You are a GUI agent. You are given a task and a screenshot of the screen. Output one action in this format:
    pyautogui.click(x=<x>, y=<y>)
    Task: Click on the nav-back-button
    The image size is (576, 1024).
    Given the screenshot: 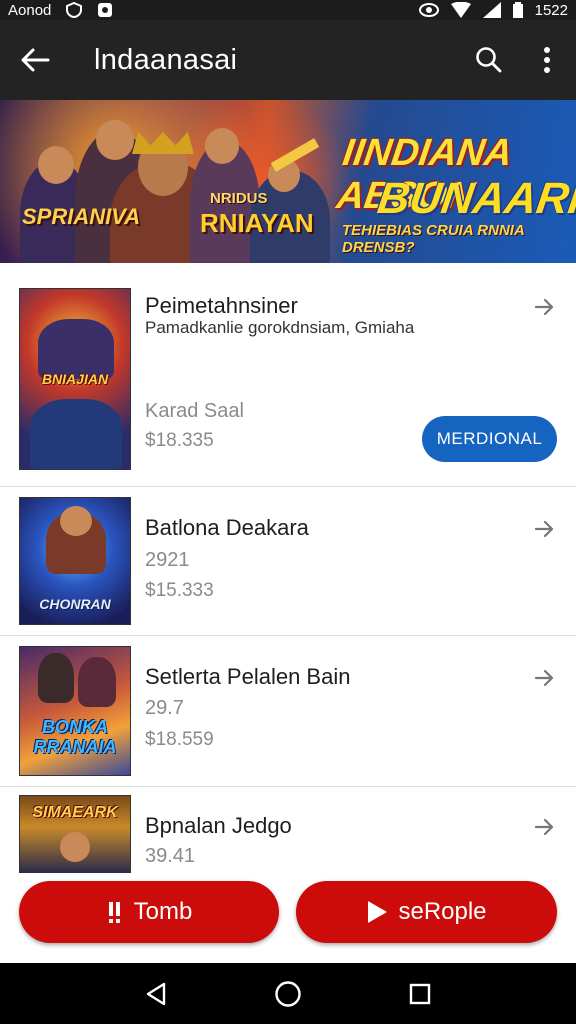 What is the action you would take?
    pyautogui.click(x=156, y=993)
    